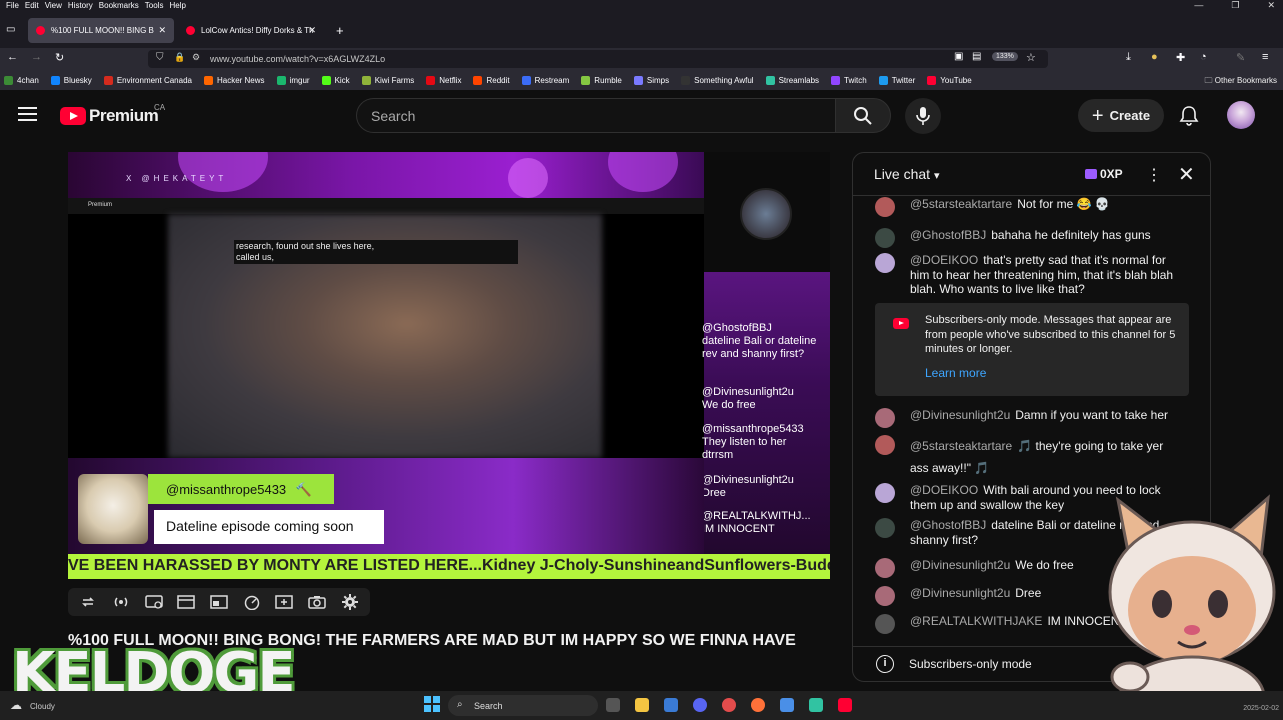 This screenshot has height=720, width=1283. Describe the element at coordinates (1241, 82) in the screenshot. I see `other-bookmarks: 🗀 Other Bookmarks` at that location.